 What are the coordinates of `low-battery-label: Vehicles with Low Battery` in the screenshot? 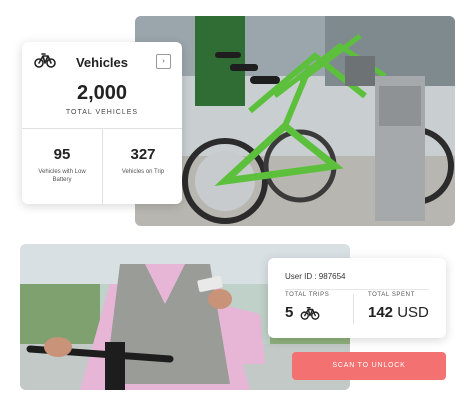 It's located at (62, 176).